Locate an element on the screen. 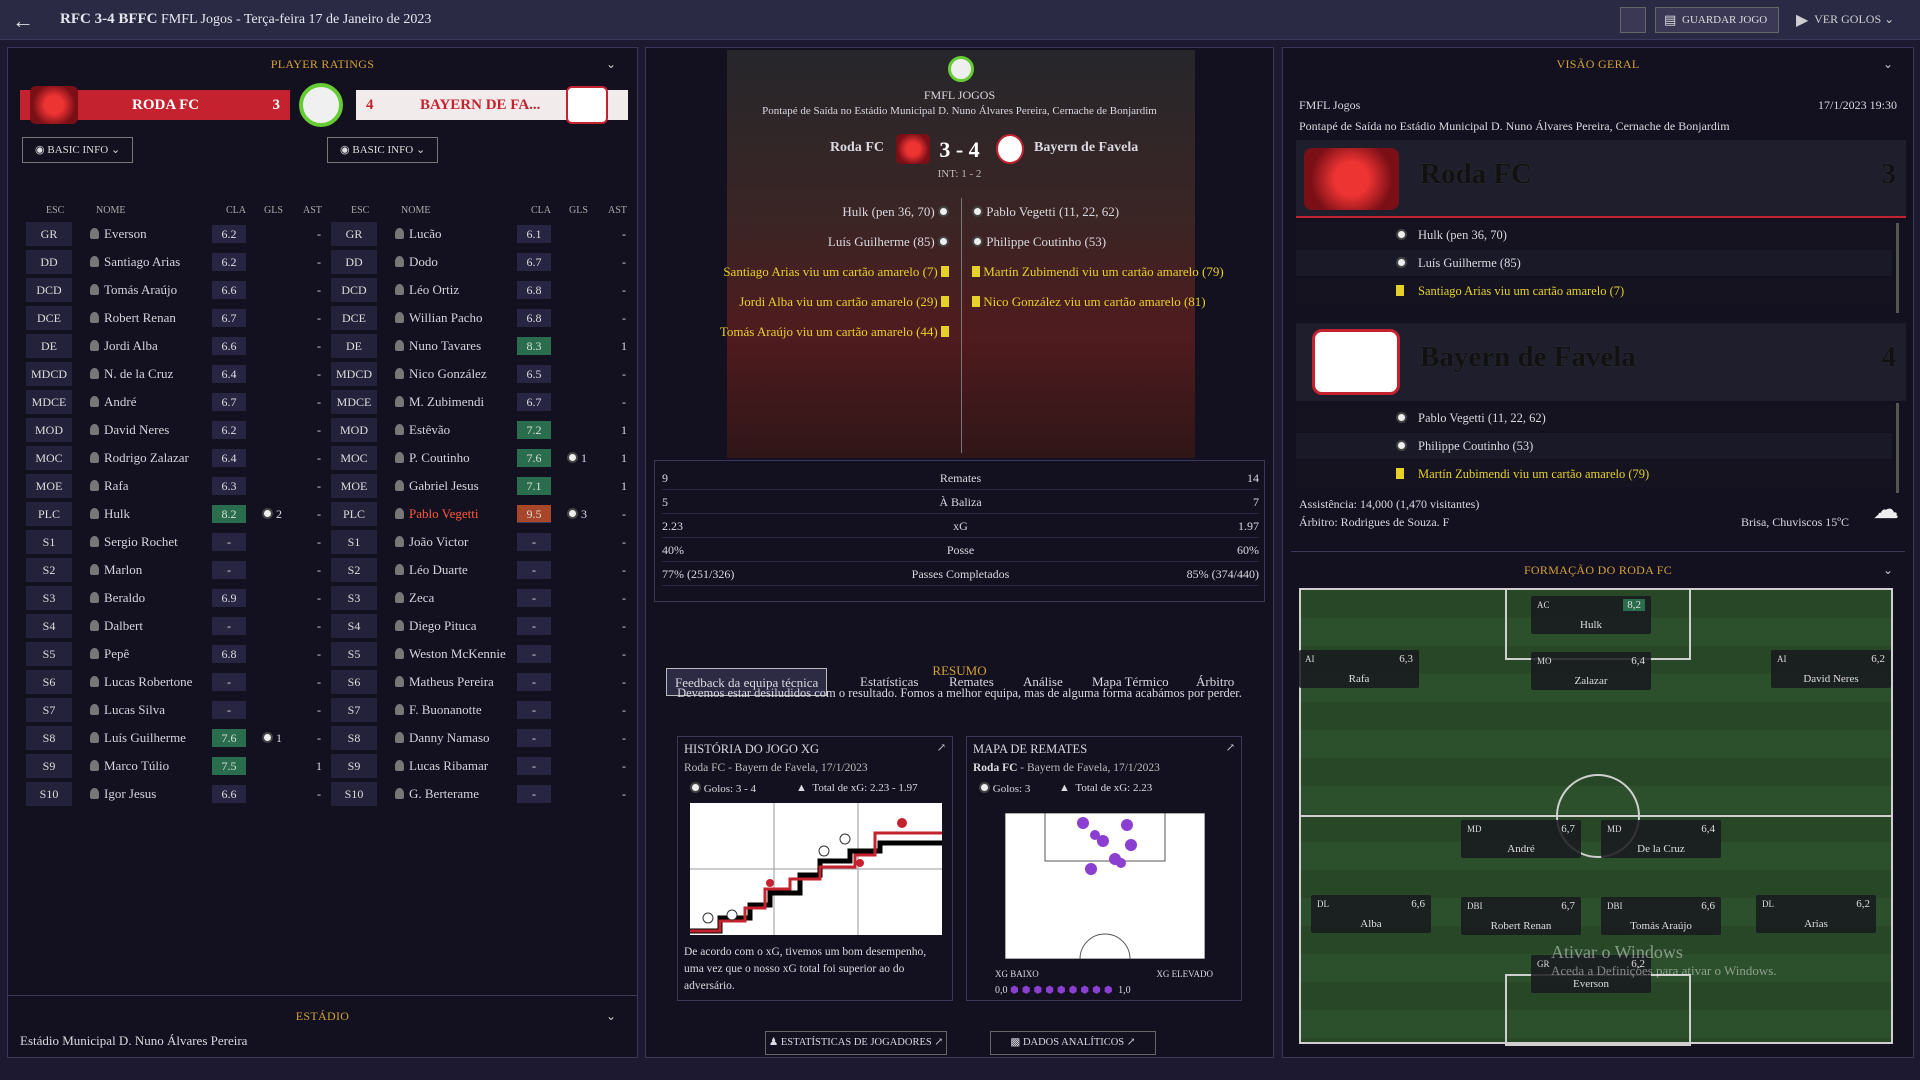 This screenshot has height=1080, width=1920. player-name: Rafa is located at coordinates (116, 486).